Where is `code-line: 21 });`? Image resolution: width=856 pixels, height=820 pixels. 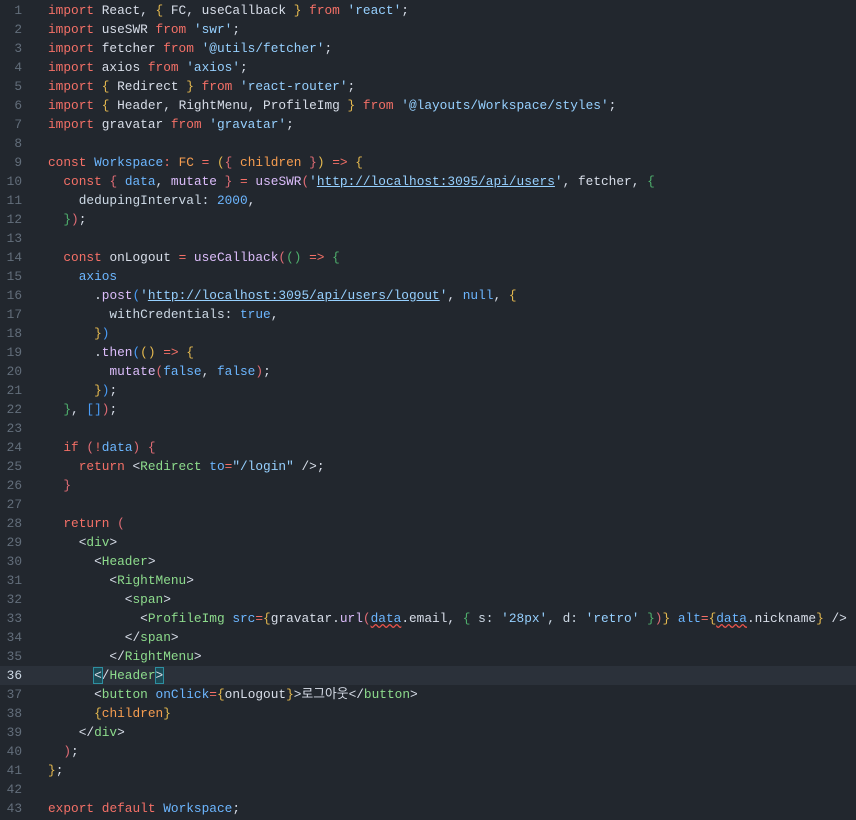 code-line: 21 }); is located at coordinates (428, 390).